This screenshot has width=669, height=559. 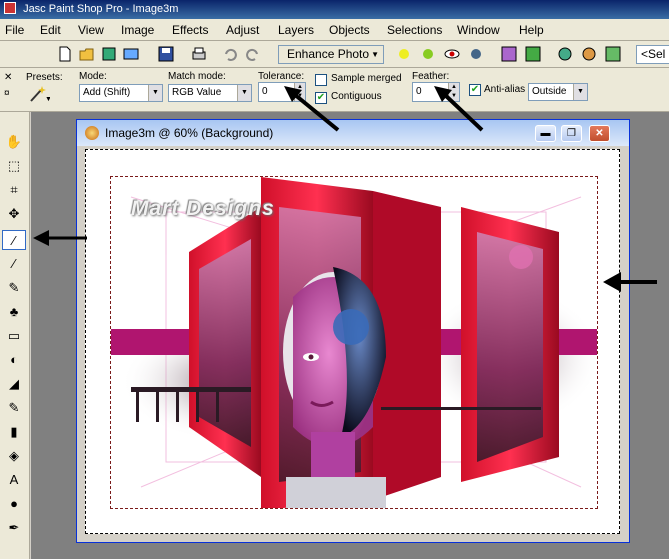 I want to click on pan-tool-icon: ✋, so click(x=14, y=142).